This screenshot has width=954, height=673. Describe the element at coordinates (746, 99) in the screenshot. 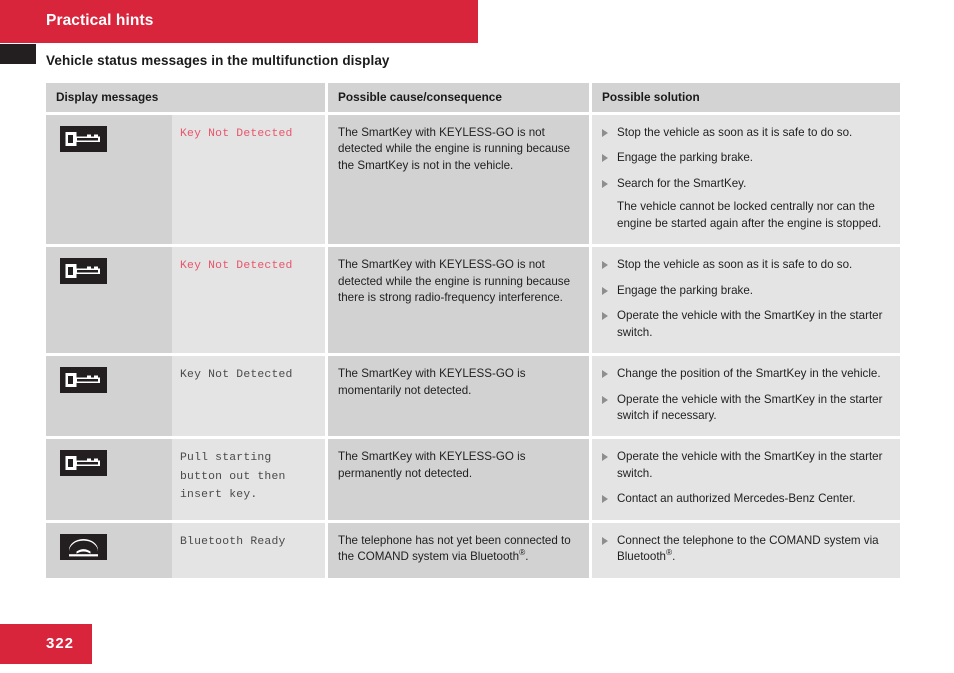

I see `column-header-possible-solution: Possible solution` at that location.